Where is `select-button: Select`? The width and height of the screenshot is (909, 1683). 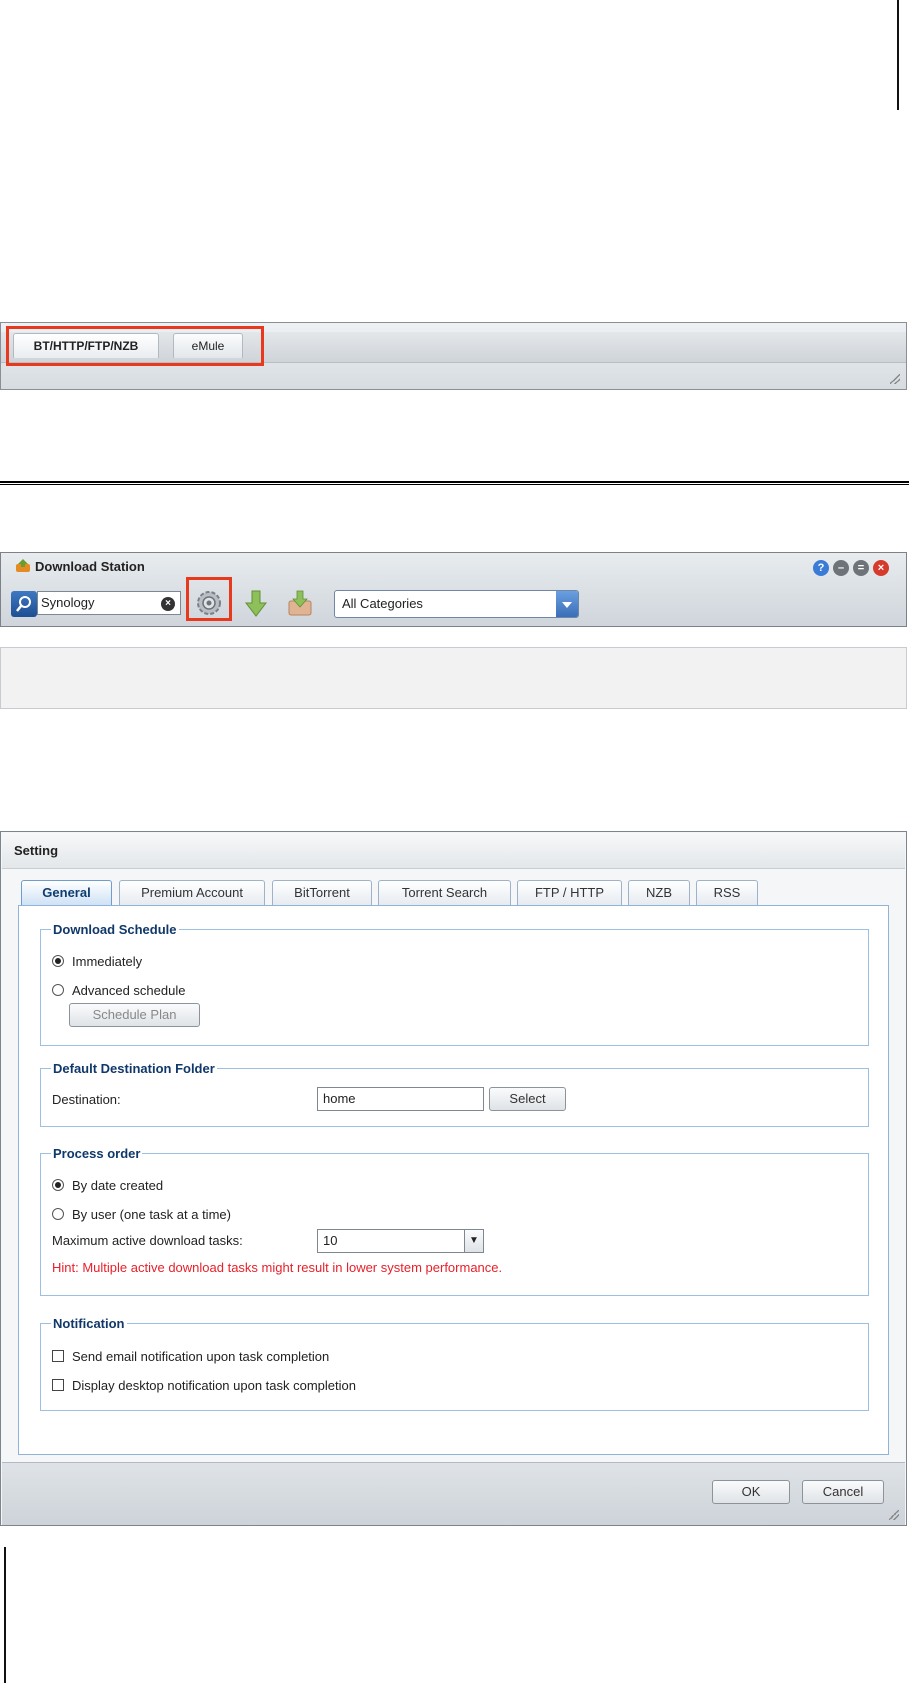
select-button: Select is located at coordinates (527, 1099).